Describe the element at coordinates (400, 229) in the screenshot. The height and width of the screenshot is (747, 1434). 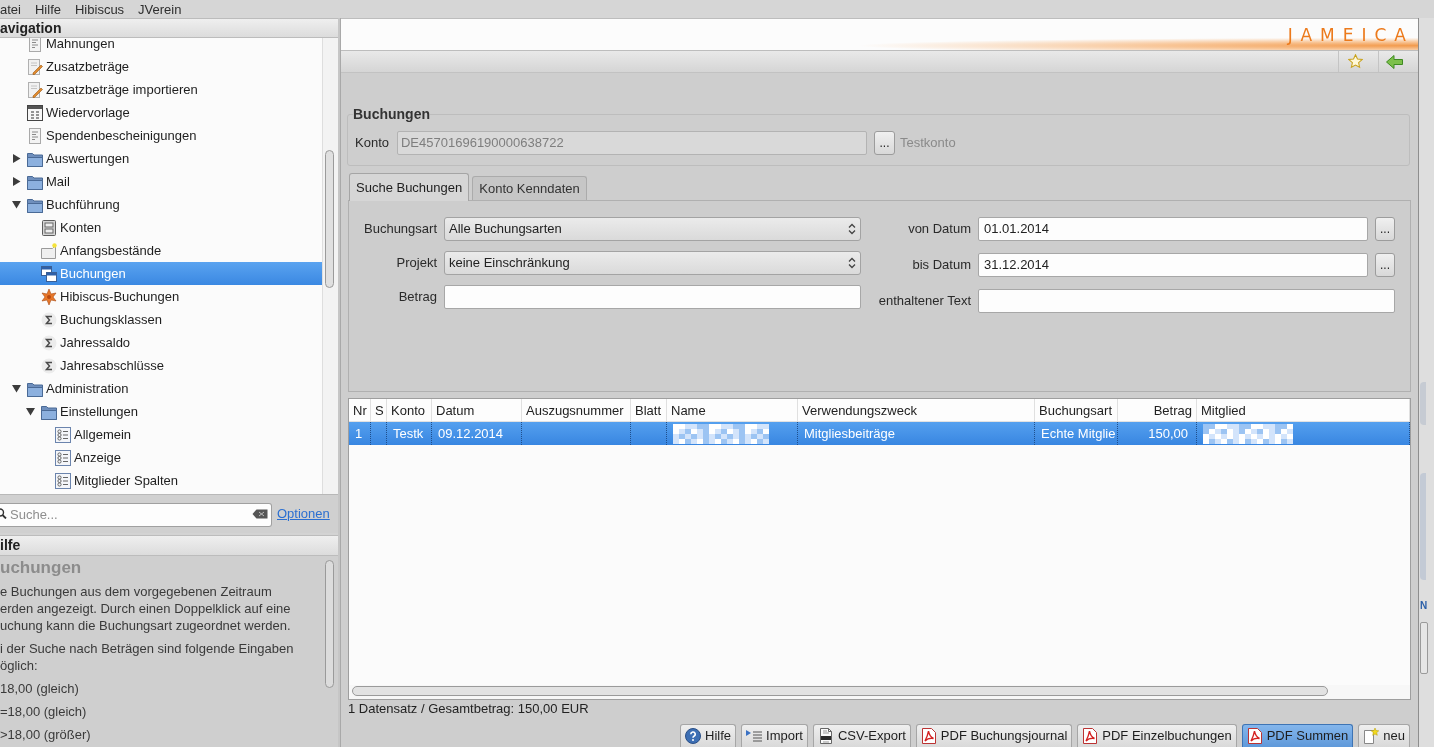
I see `field-label: Buchungsart` at that location.